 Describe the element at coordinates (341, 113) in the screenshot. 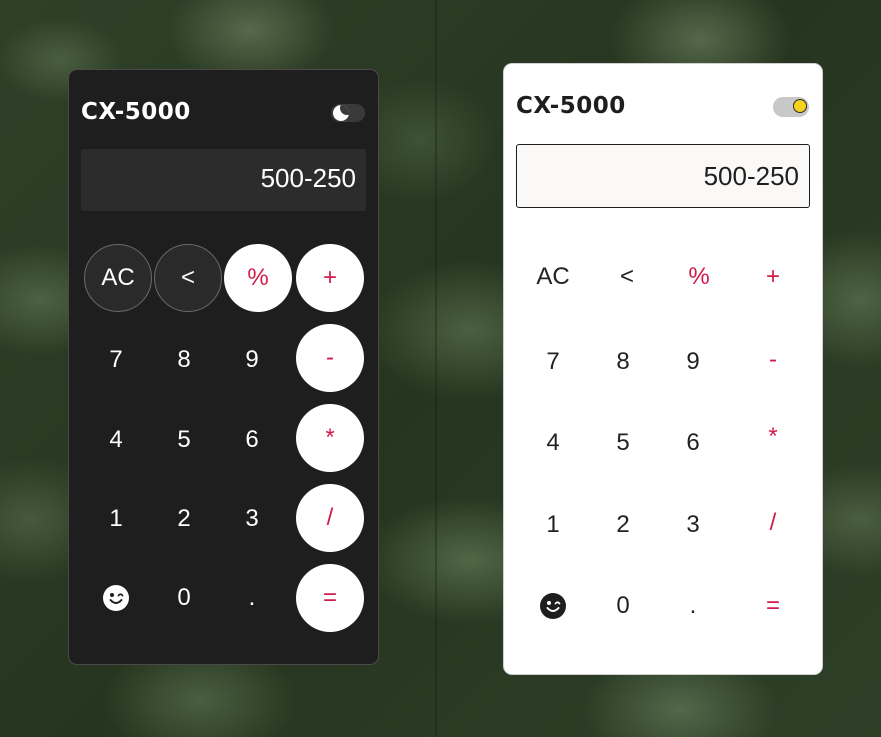

I see `moon-icon` at that location.